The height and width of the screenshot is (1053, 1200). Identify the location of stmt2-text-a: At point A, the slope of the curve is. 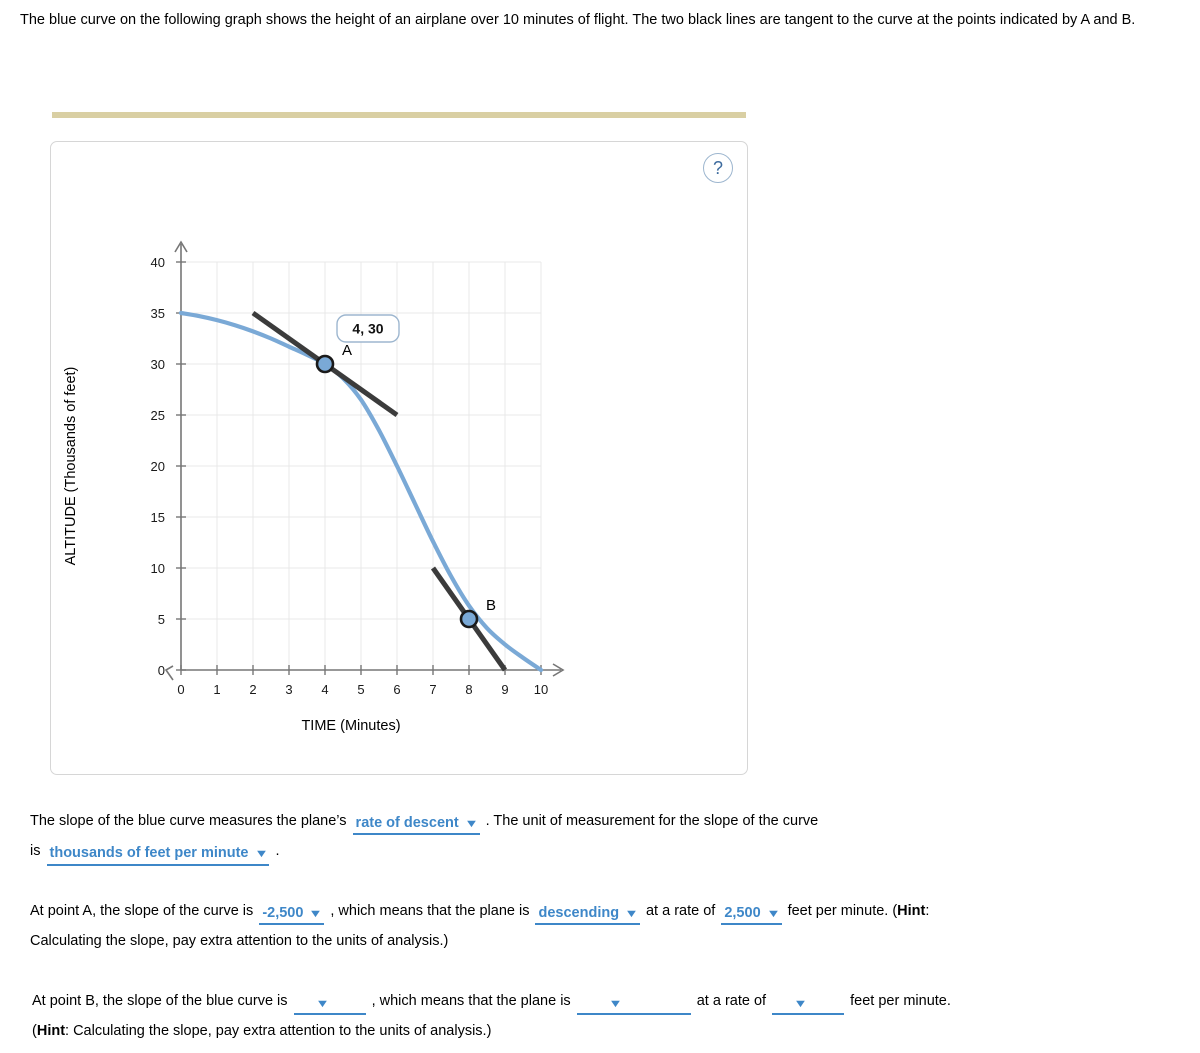
(142, 911).